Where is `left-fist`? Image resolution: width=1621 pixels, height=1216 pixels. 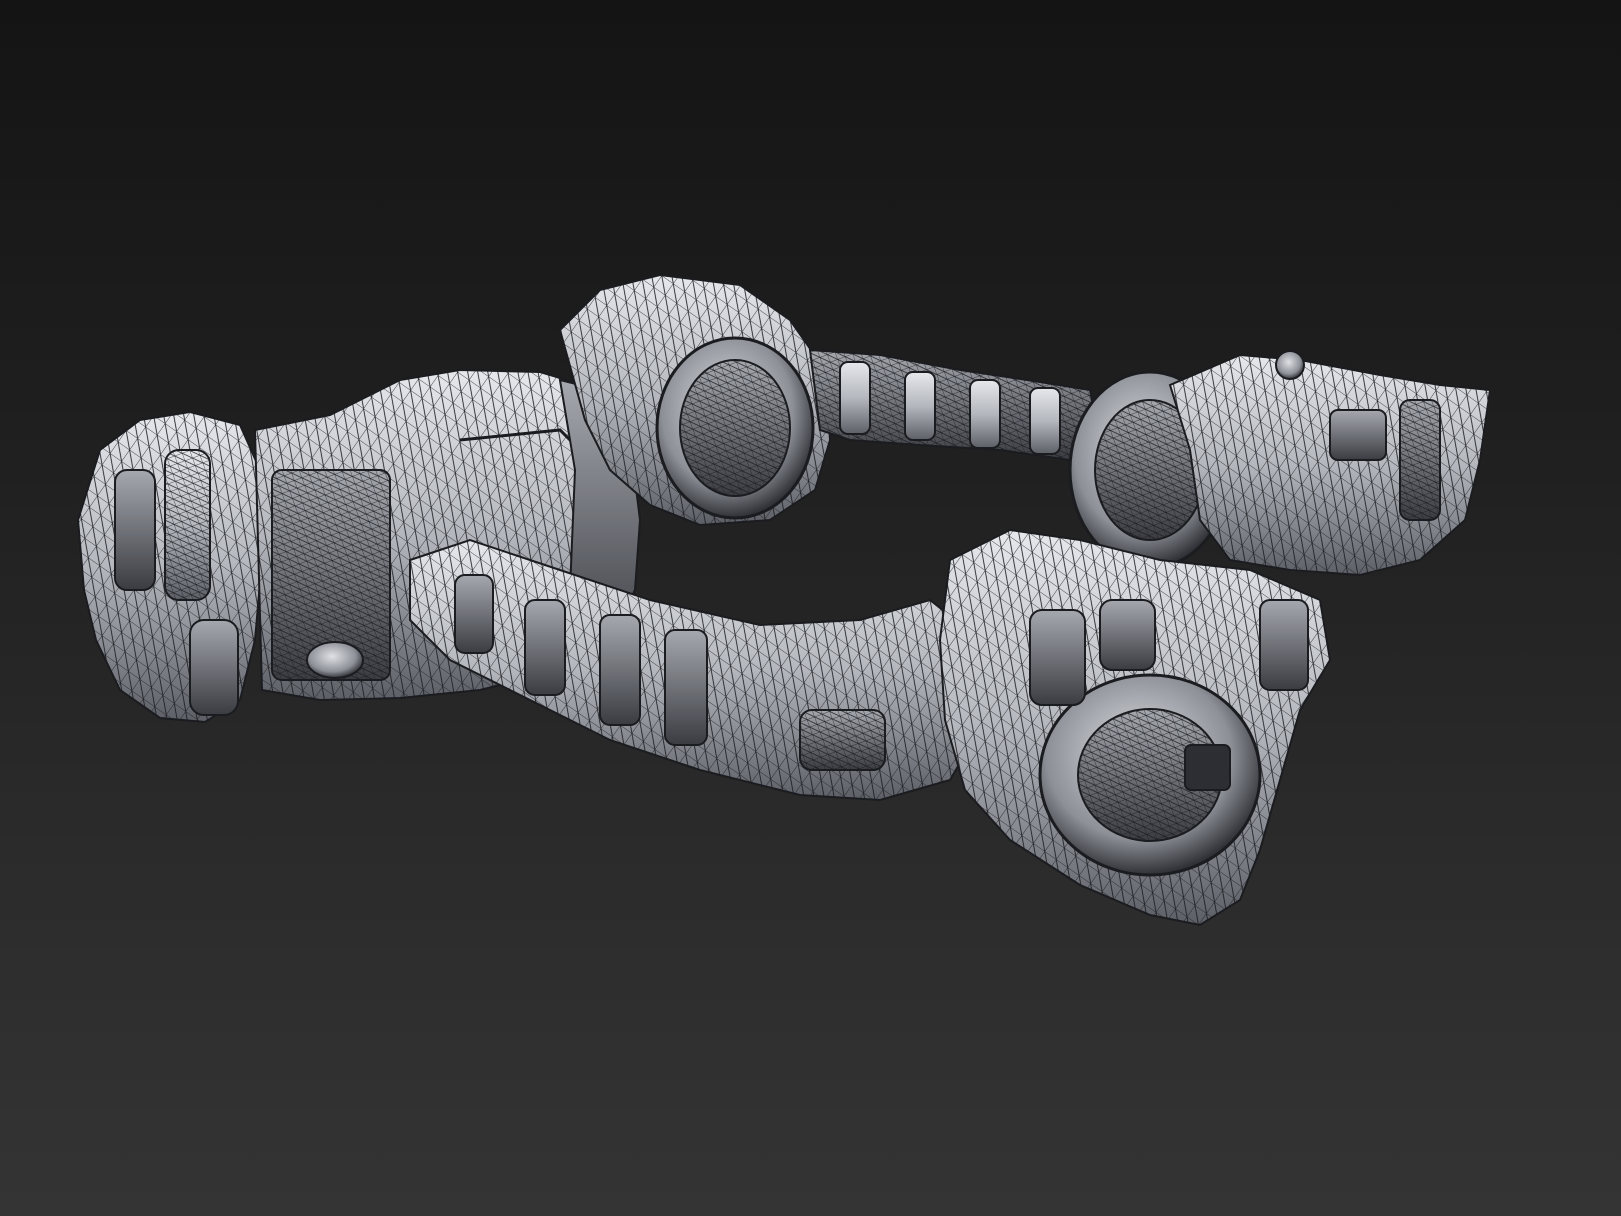 left-fist is located at coordinates (170, 567).